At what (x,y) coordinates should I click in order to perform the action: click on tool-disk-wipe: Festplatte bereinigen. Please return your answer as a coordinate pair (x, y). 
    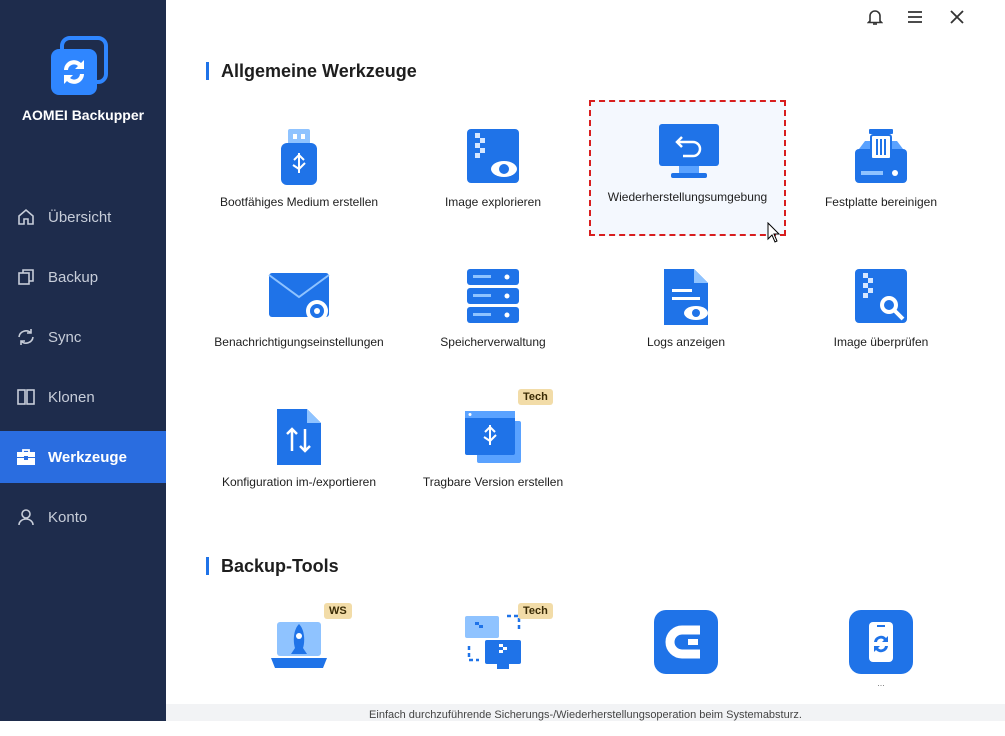
    Looking at the image, I should click on (881, 174).